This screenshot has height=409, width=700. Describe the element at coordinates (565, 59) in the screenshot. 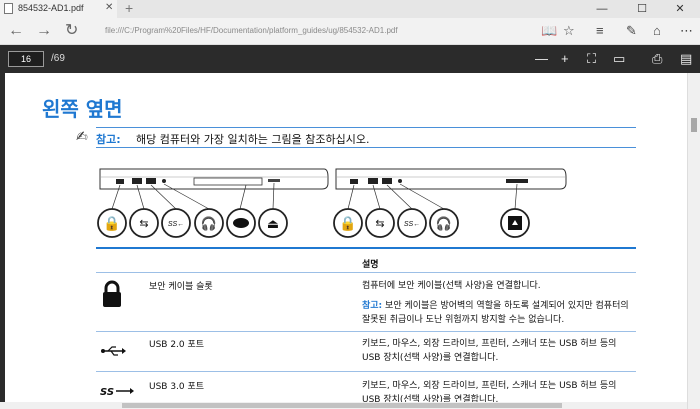

I see `zoom-in-icon: +` at that location.